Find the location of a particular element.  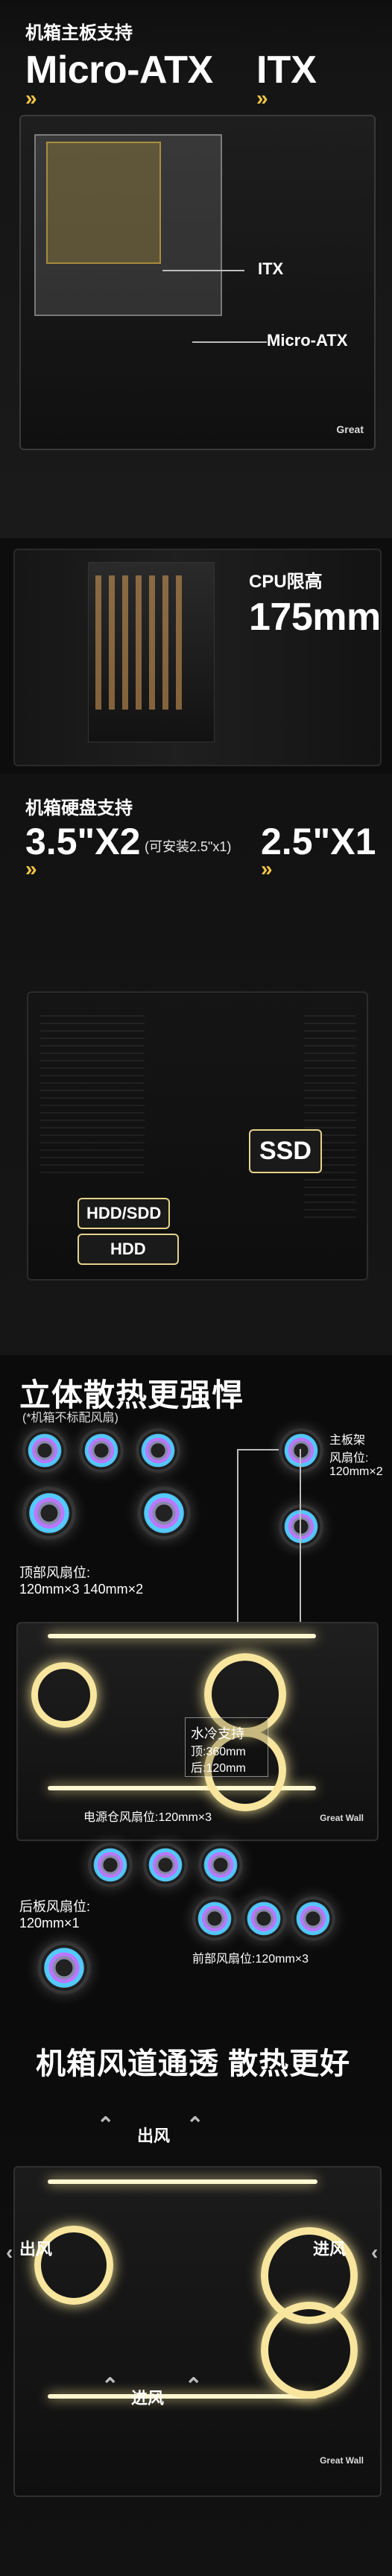

airflow-in-bottom: 进风 is located at coordinates (148, 2398).